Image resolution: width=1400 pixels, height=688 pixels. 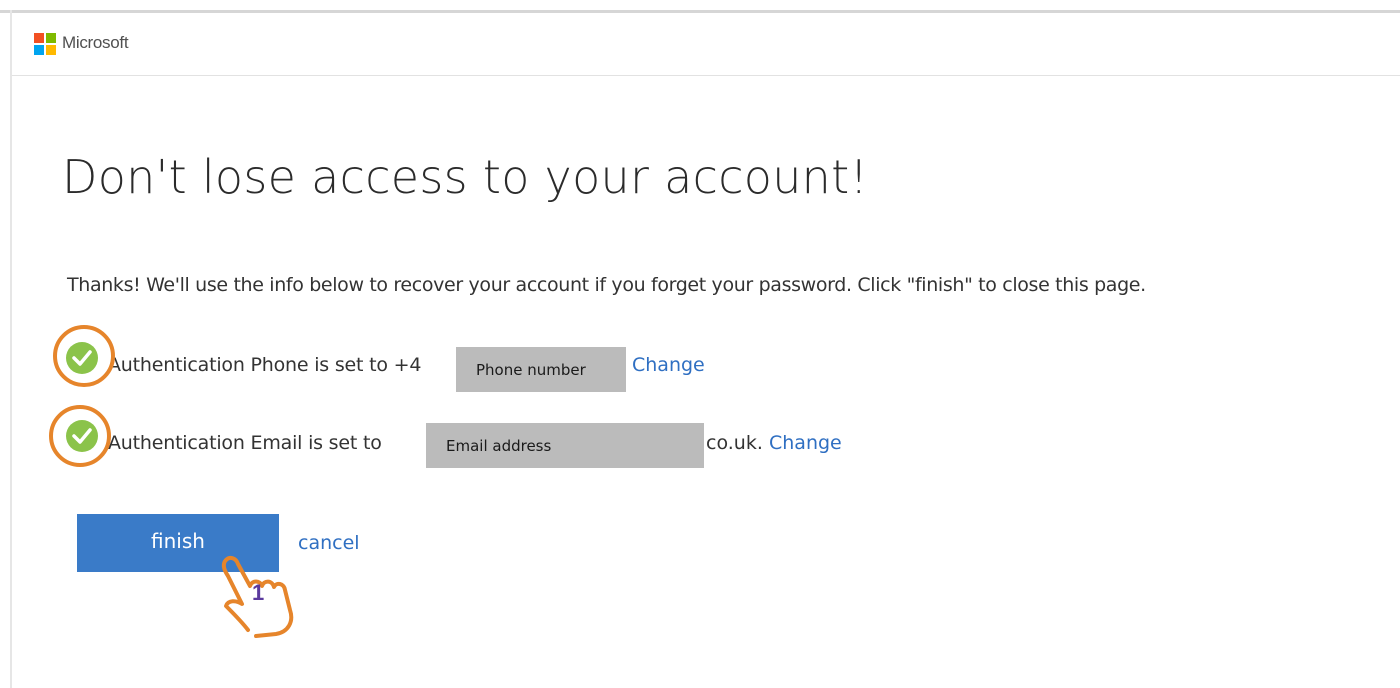 I want to click on phone-redaction: Phone number, so click(x=541, y=369).